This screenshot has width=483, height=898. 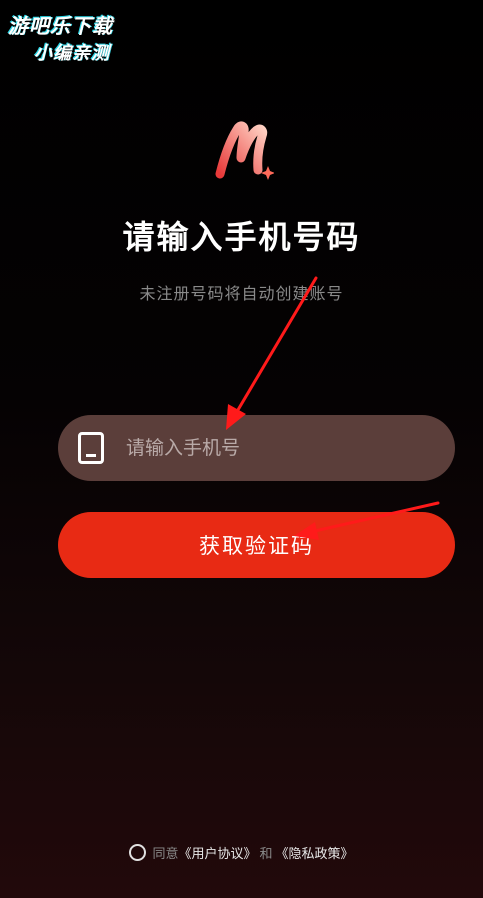 I want to click on phone-icon, so click(x=91, y=448).